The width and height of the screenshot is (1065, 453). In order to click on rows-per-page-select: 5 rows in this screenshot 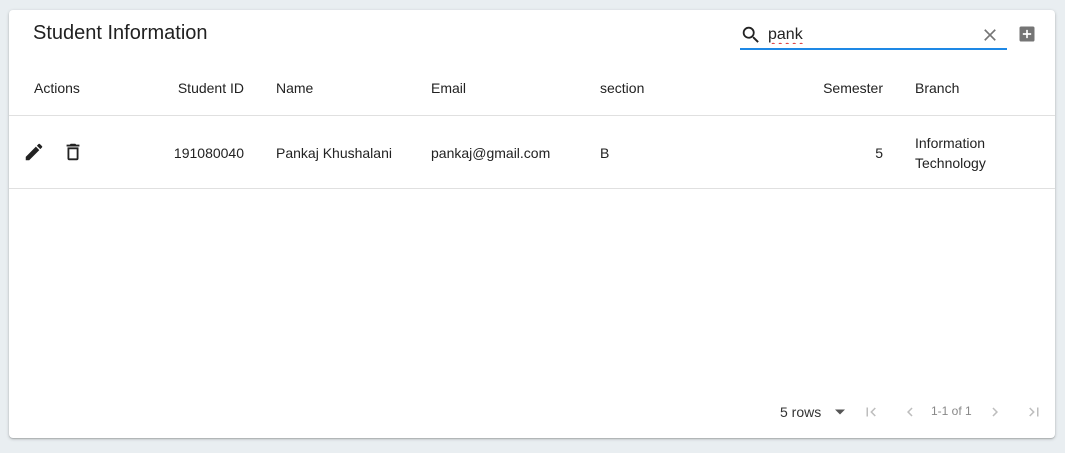, I will do `click(800, 412)`.